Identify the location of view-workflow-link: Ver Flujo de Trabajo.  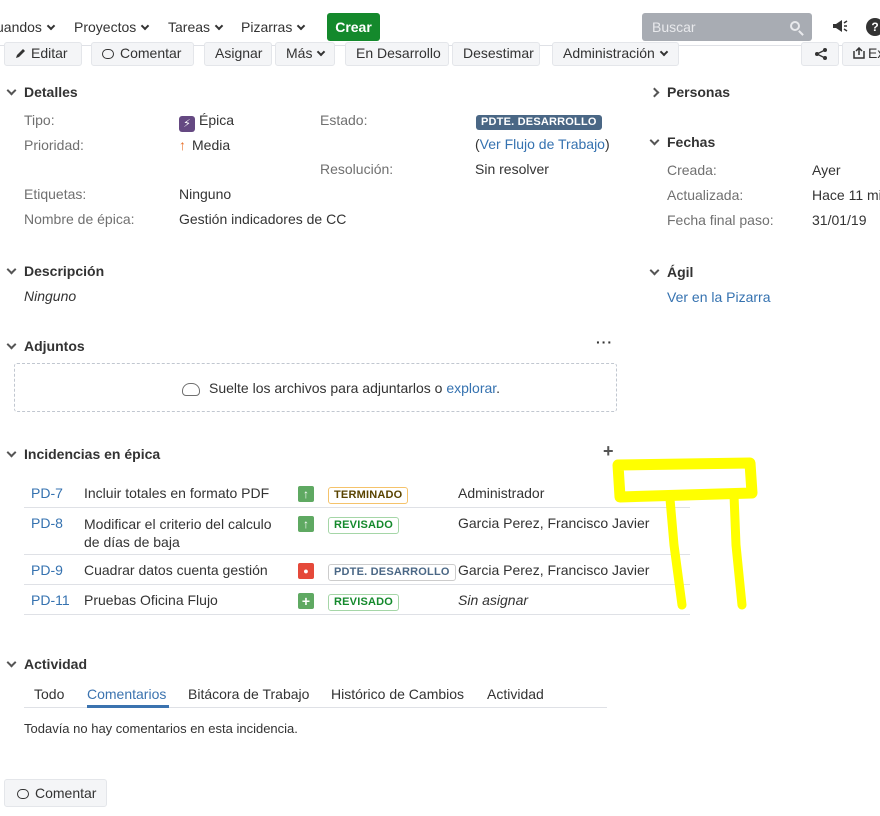
(542, 144).